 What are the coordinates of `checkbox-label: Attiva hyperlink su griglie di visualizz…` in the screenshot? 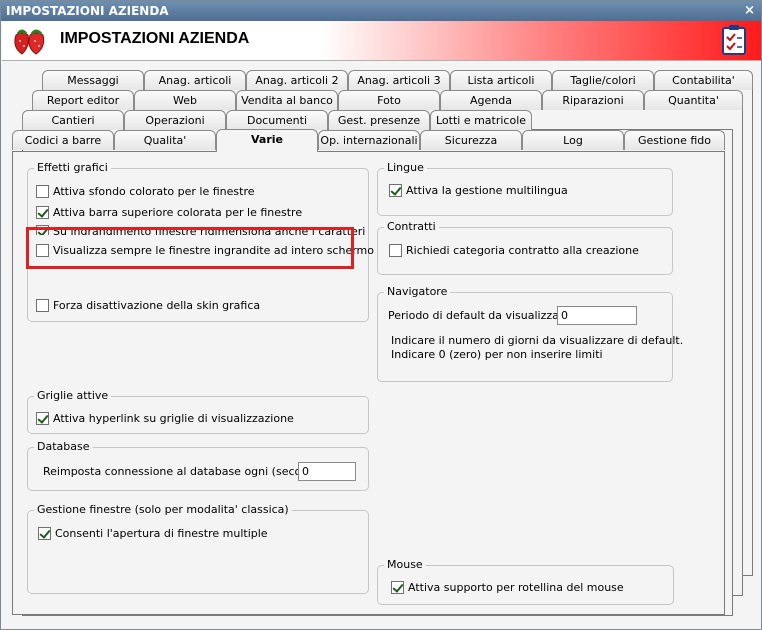 It's located at (173, 418).